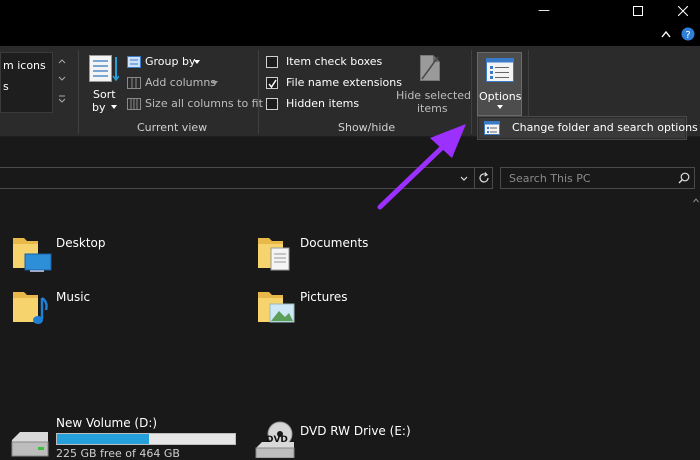 The height and width of the screenshot is (460, 700). I want to click on layout-large-icons-item: m icons, so click(24, 65).